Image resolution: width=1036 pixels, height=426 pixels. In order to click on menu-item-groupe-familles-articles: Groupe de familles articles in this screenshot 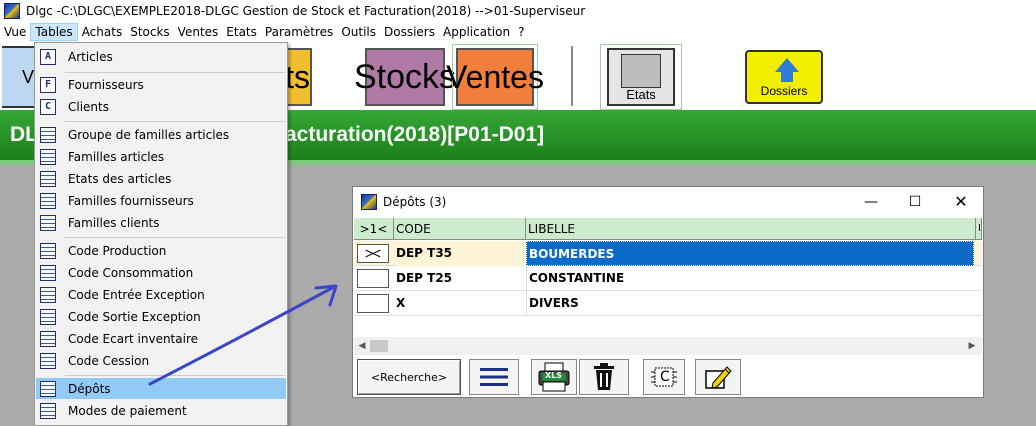, I will do `click(161, 134)`.